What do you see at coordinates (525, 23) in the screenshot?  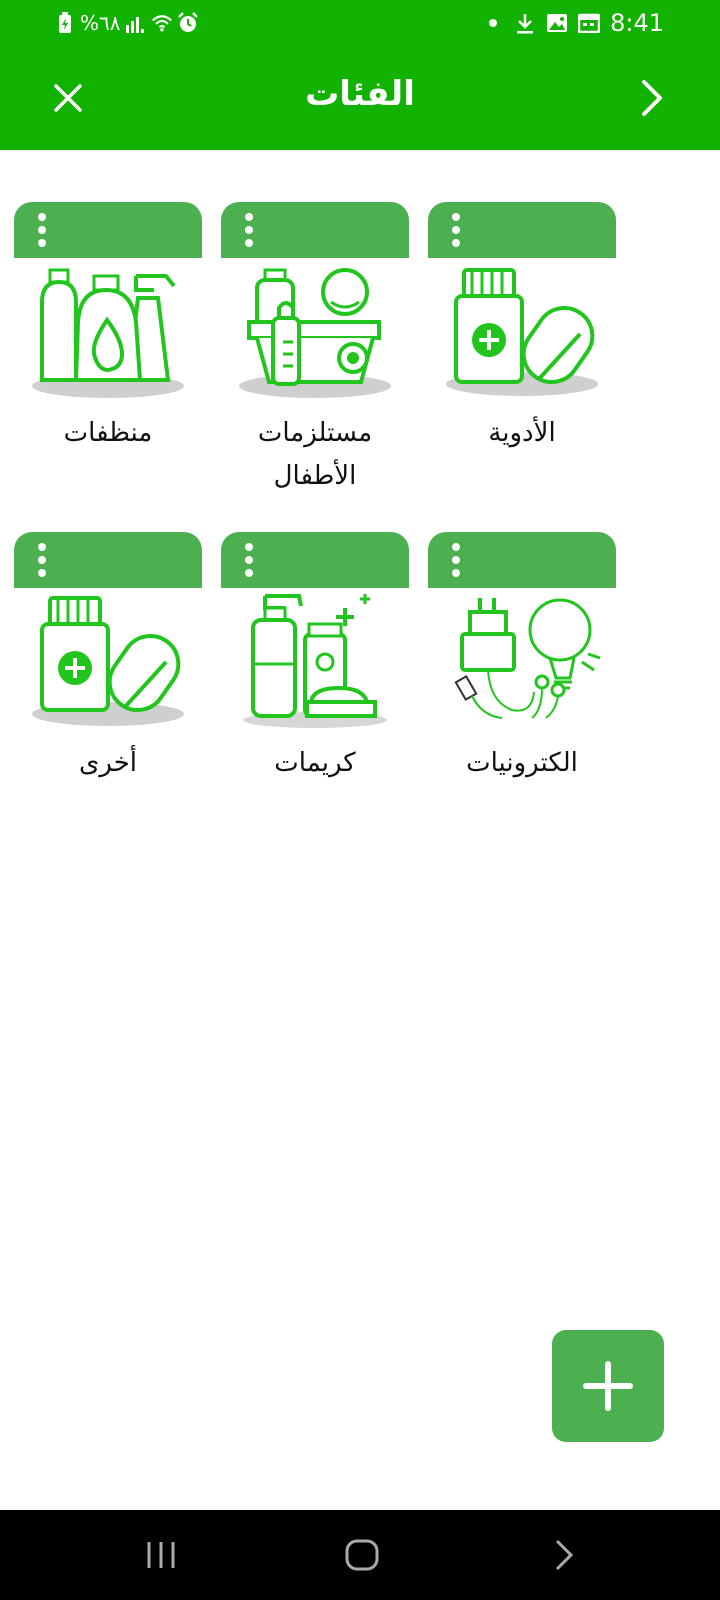 I see `download-icon` at bounding box center [525, 23].